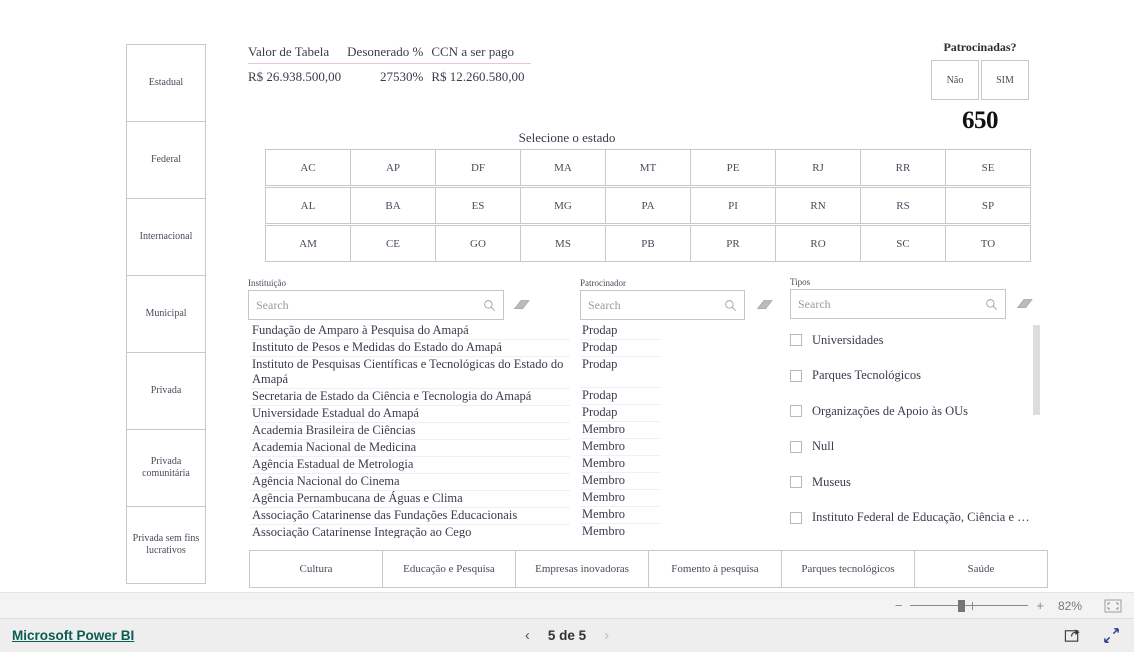  Describe the element at coordinates (915, 340) in the screenshot. I see `tipos-item-universidades: Universidades` at that location.